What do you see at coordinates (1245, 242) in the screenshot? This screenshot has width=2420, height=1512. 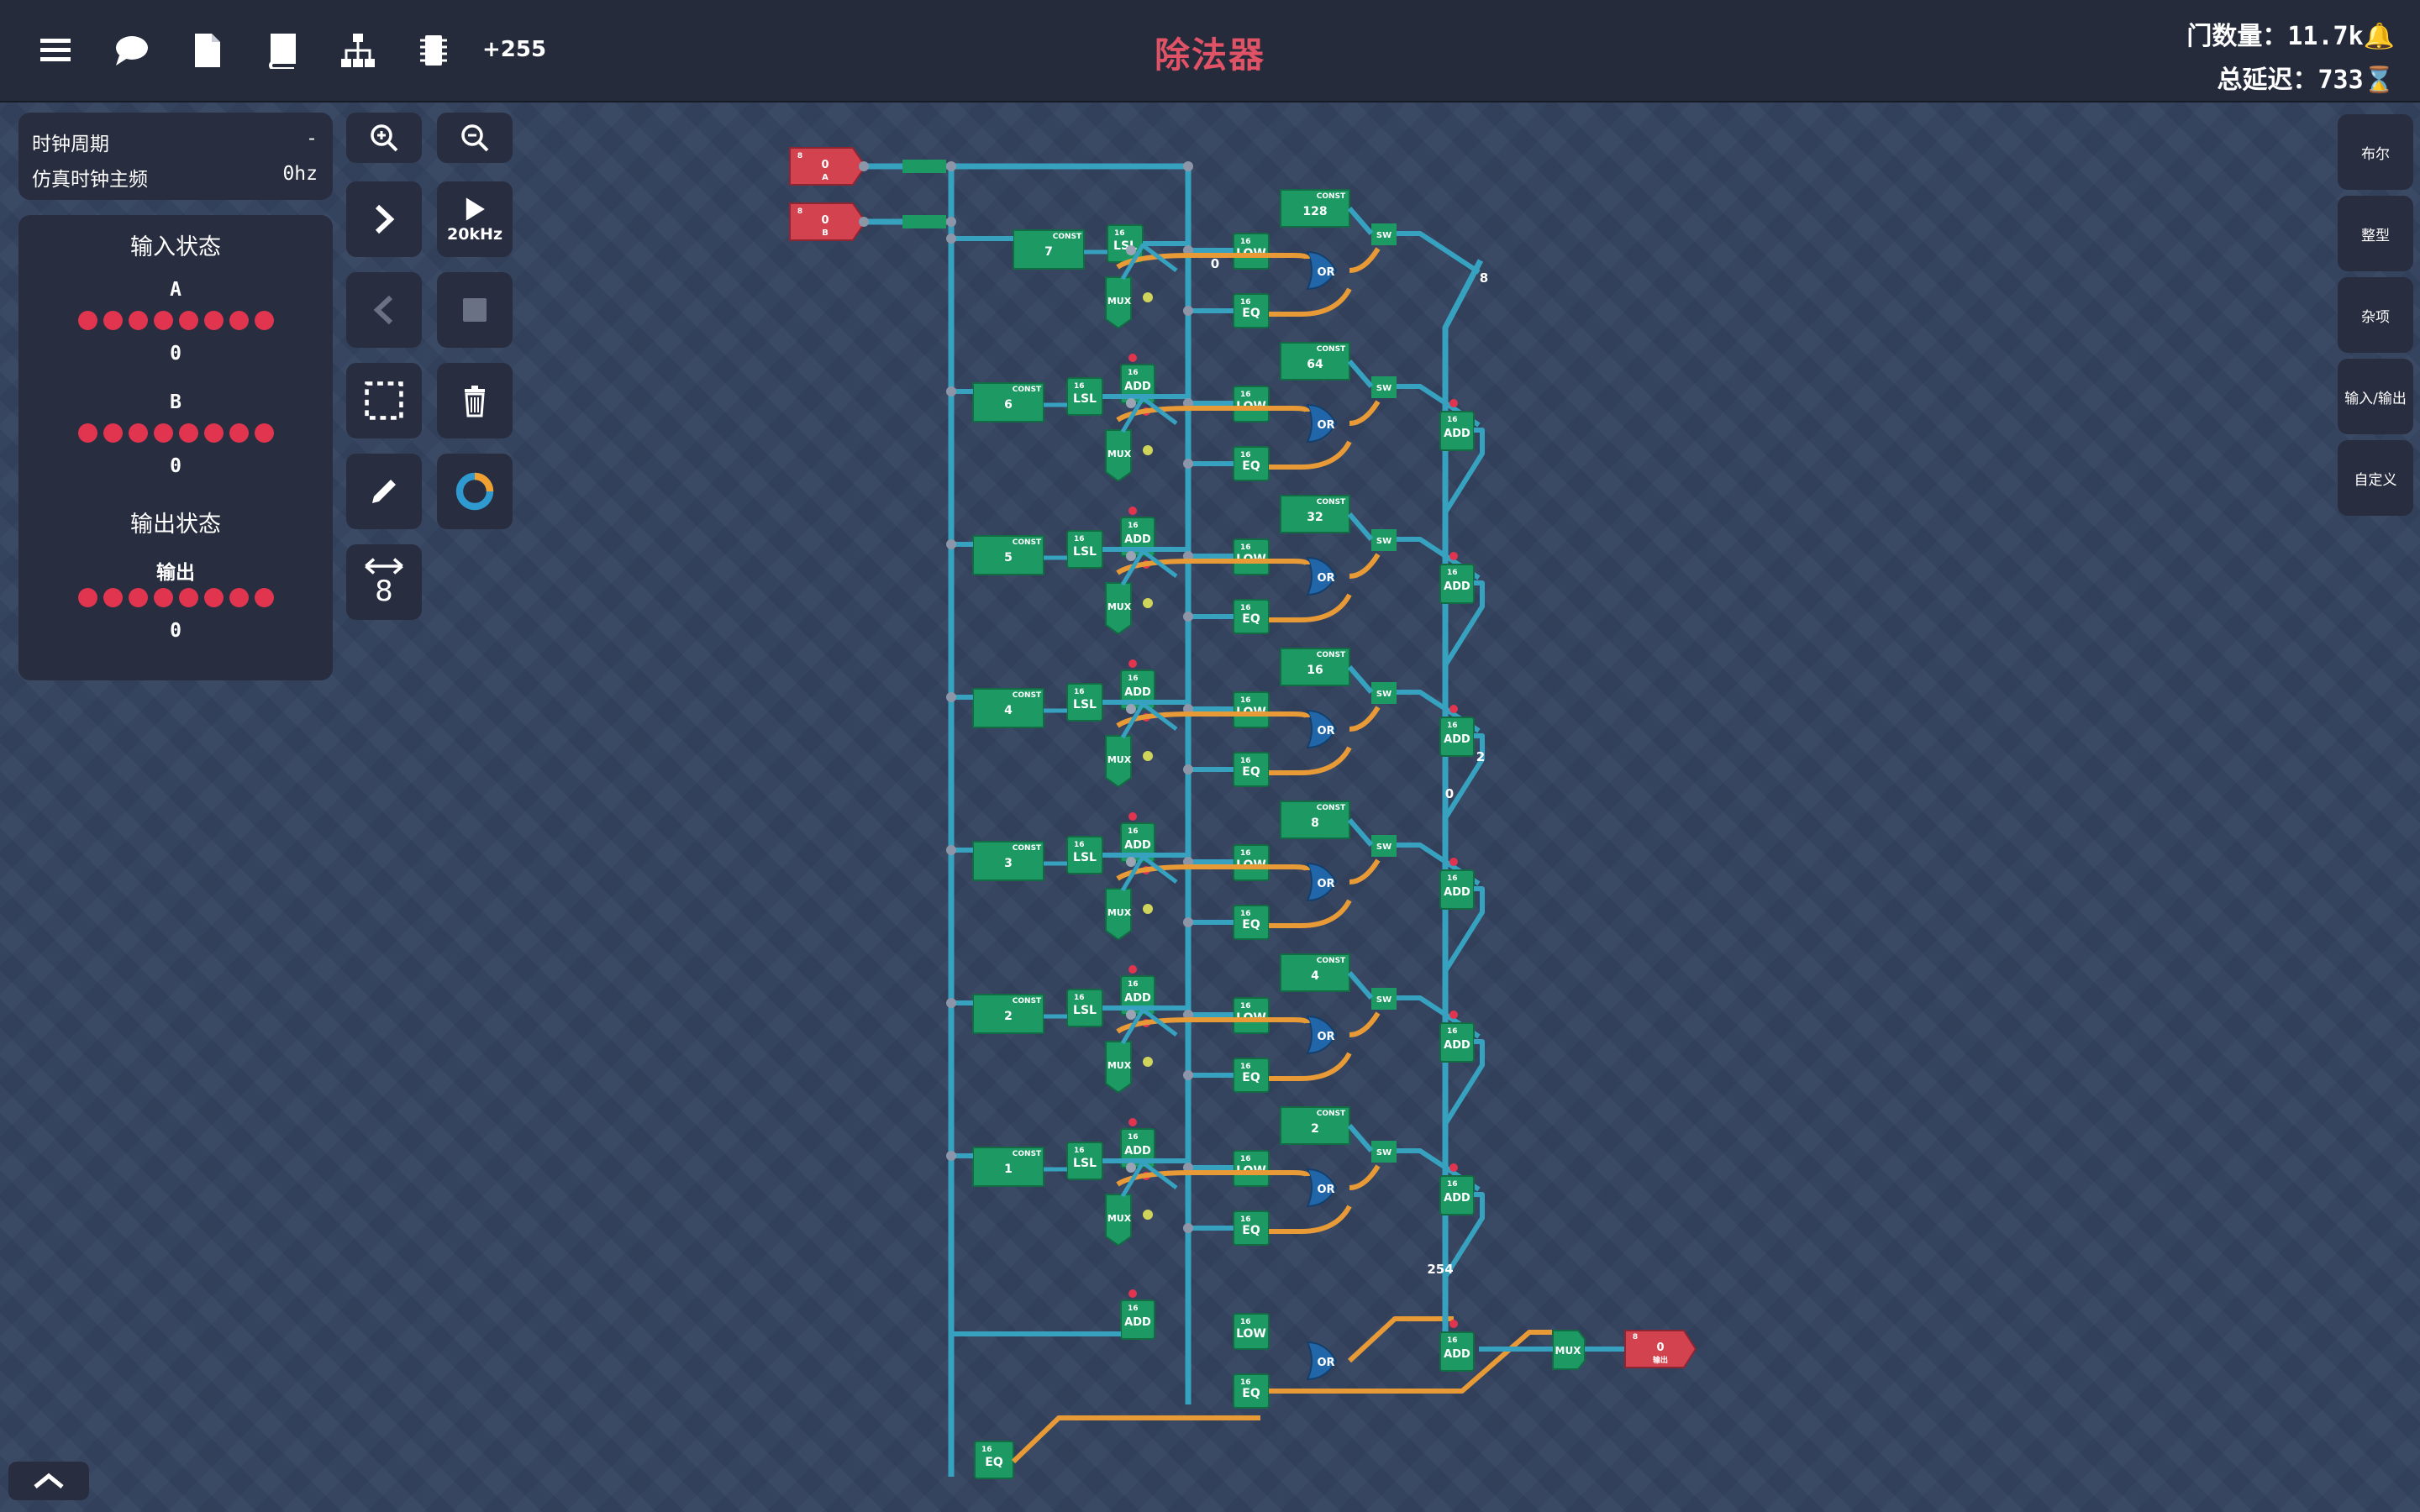 I see `low-gate-0-width: 16` at bounding box center [1245, 242].